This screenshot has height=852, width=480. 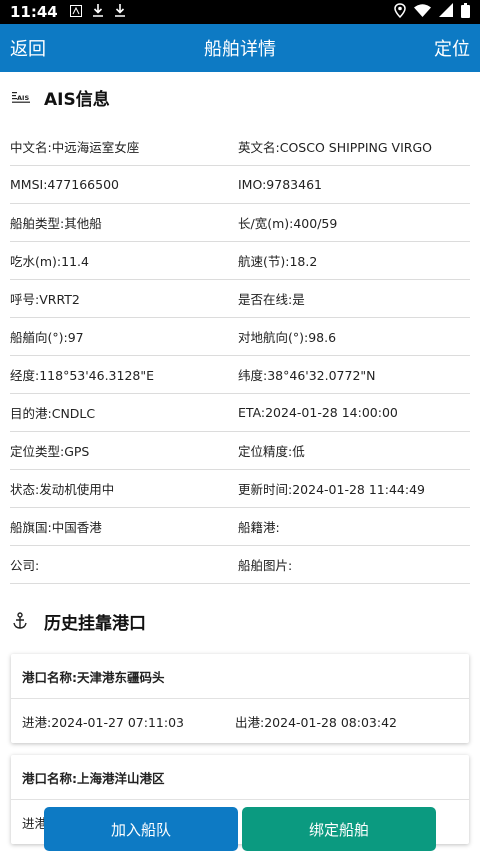 I want to click on bind-ship-button: 绑定船舶, so click(x=339, y=829).